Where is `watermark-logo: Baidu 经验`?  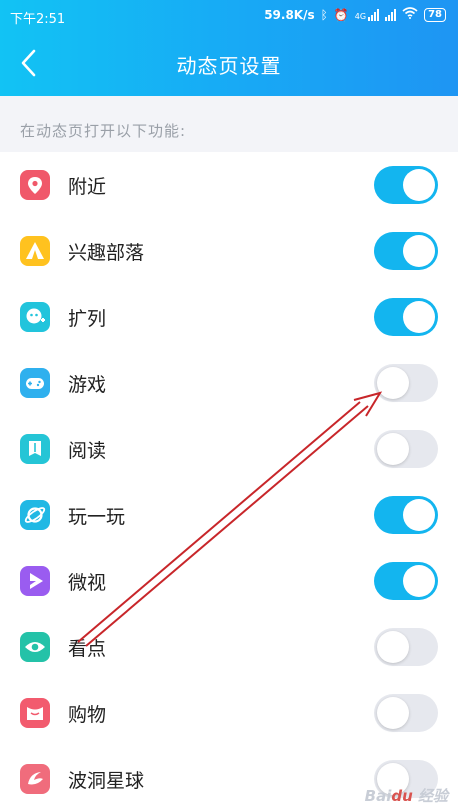
watermark-logo: Baidu 经验 is located at coordinates (406, 796).